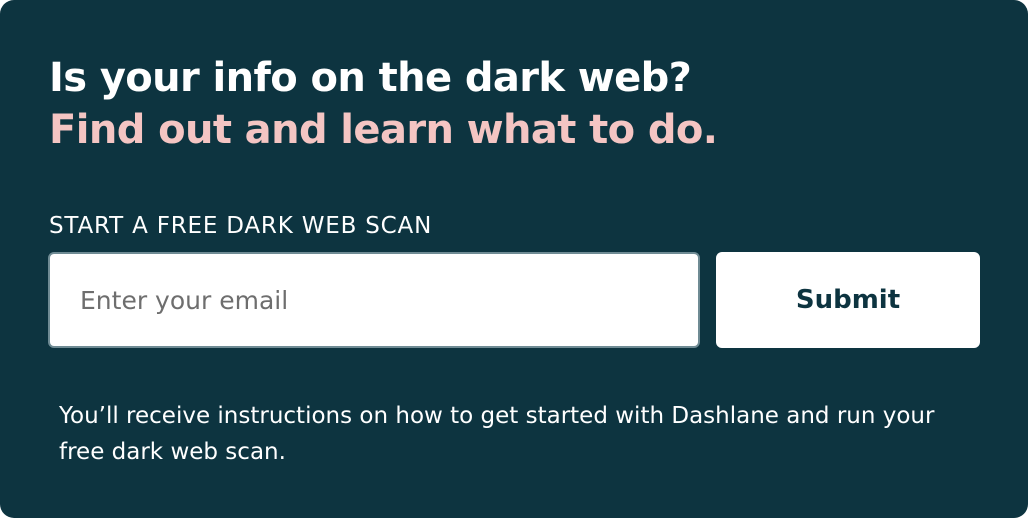 Image resolution: width=1028 pixels, height=518 pixels. What do you see at coordinates (383, 130) in the screenshot?
I see `headline-cta: Find out and learn what to do.` at bounding box center [383, 130].